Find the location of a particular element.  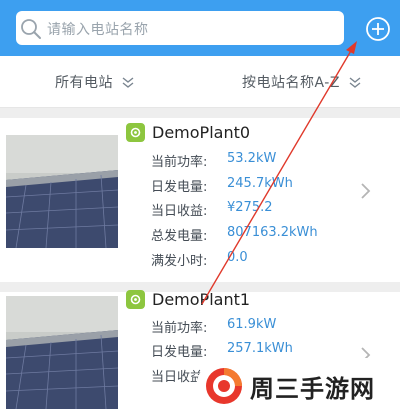

stat-value: ¥275.2 is located at coordinates (250, 207).